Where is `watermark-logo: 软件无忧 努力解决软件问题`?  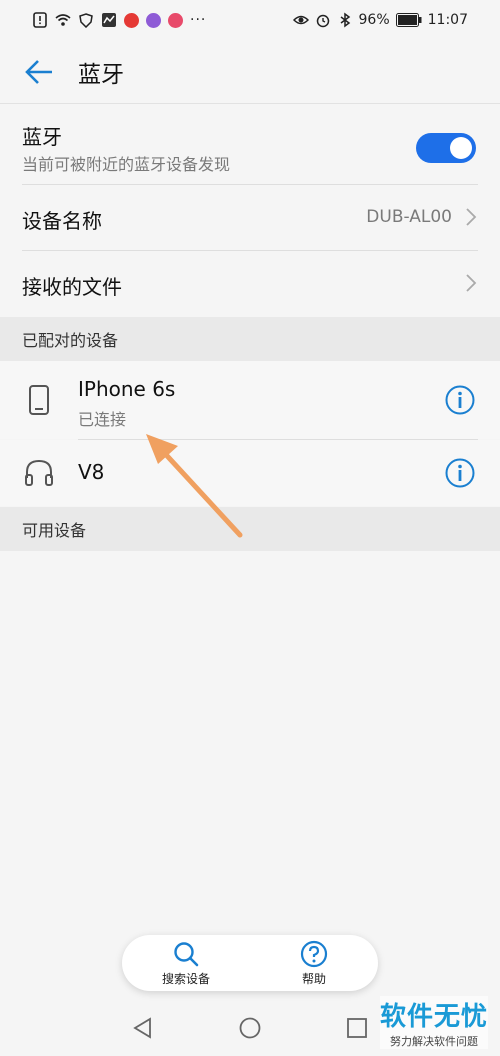 watermark-logo: 软件无忧 努力解决软件问题 is located at coordinates (433, 1022).